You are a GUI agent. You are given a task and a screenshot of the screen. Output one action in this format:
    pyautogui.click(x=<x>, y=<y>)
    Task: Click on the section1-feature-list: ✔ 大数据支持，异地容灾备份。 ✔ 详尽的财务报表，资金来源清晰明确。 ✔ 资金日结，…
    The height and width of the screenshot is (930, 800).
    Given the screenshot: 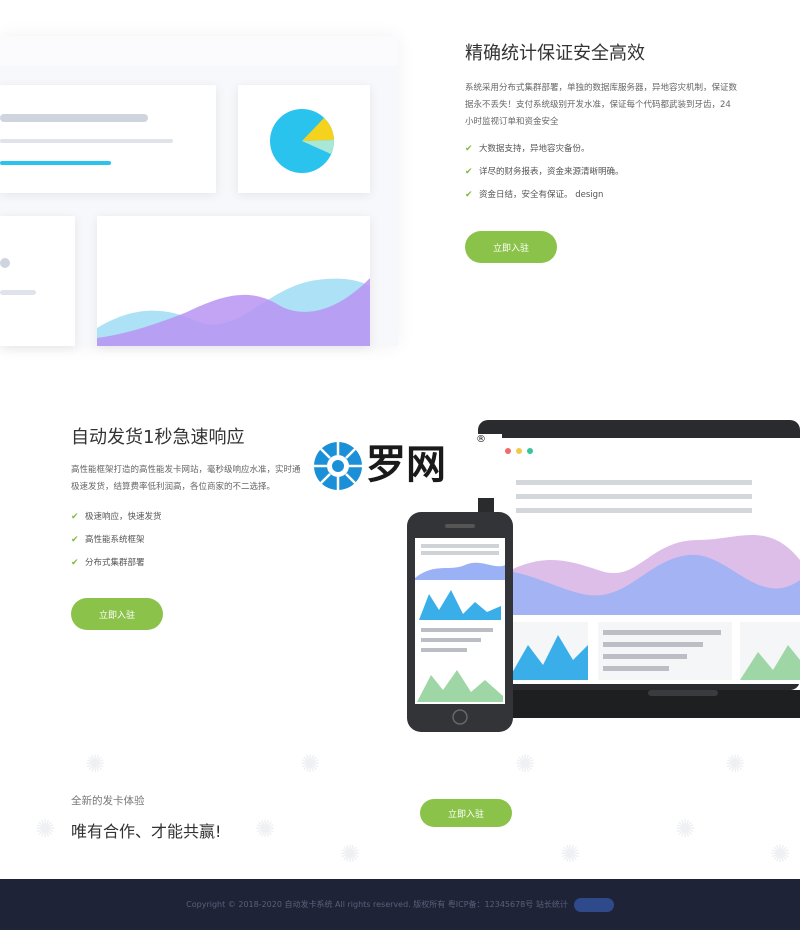 What is the action you would take?
    pyautogui.click(x=544, y=172)
    